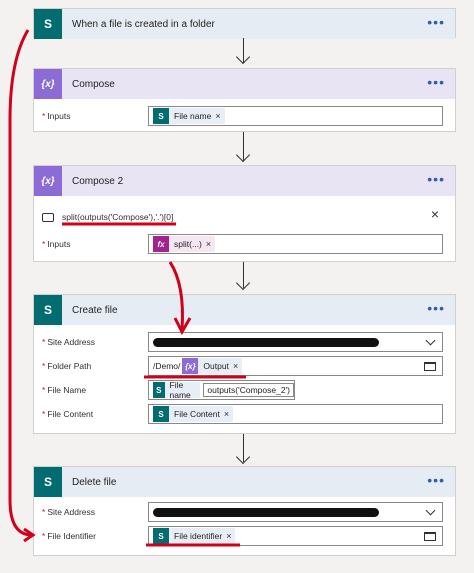 This screenshot has width=474, height=573. What do you see at coordinates (193, 414) in the screenshot?
I see `file-content-token: S File Content ×` at bounding box center [193, 414].